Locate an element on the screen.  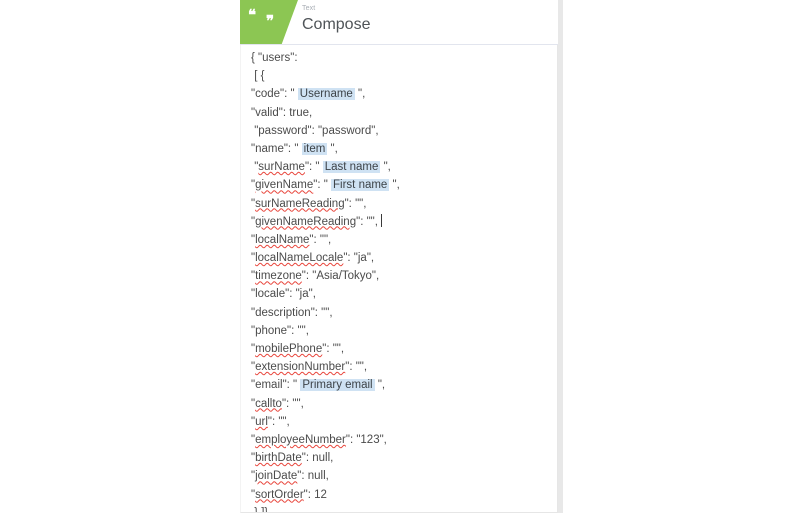
code-line: "surNameReading": "", is located at coordinates (399, 204).